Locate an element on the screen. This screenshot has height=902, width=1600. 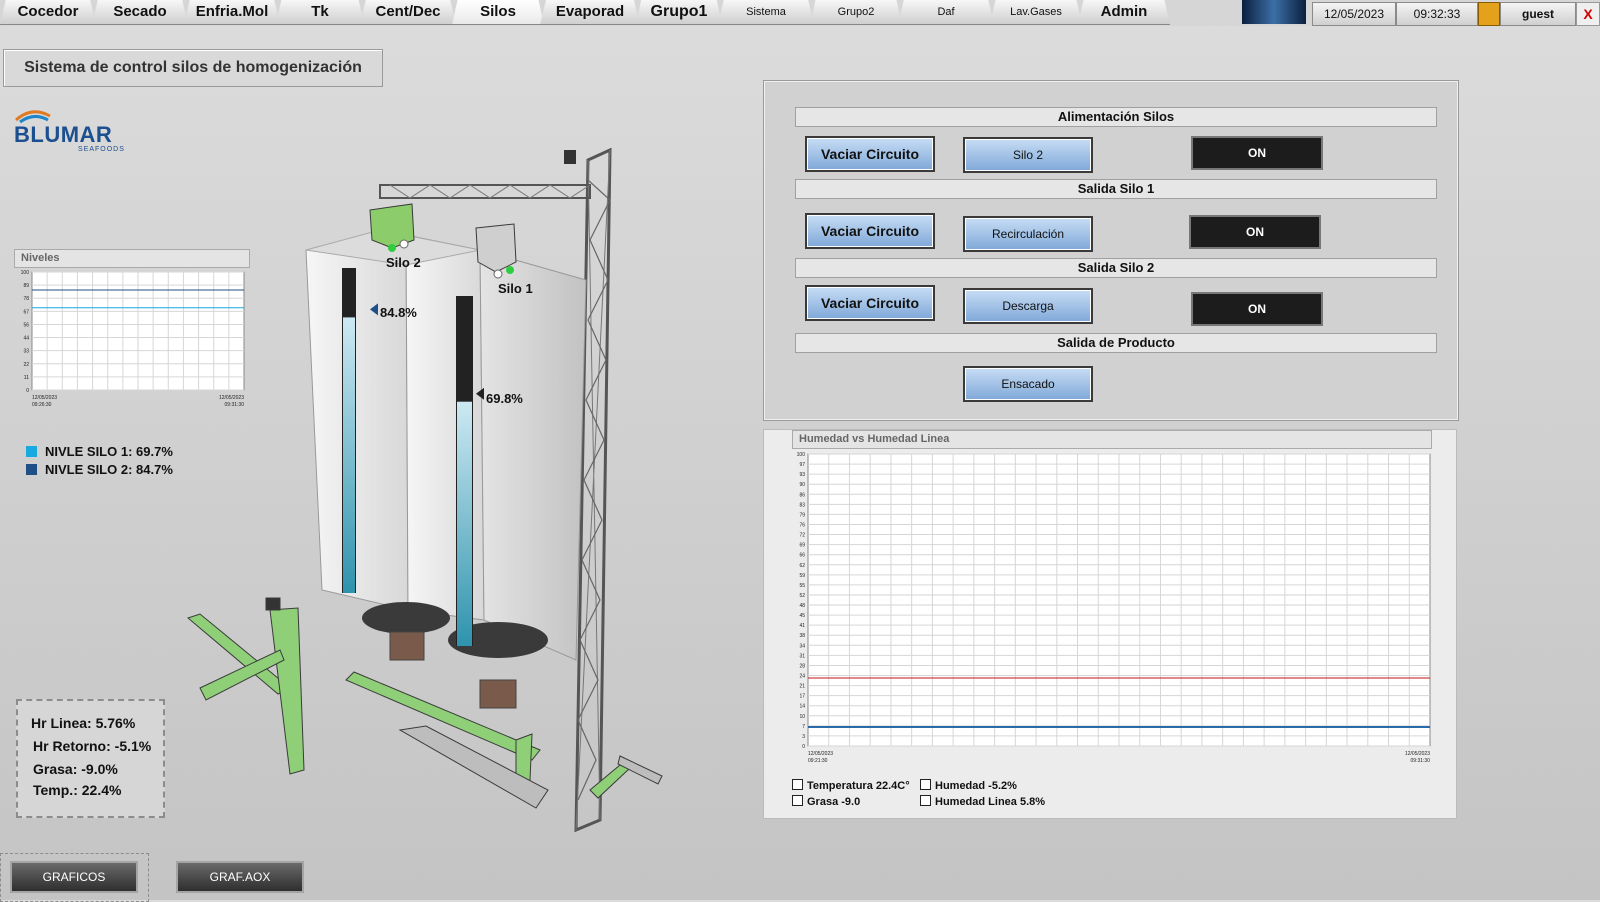
y-tick-label: 72 is located at coordinates (802, 536).